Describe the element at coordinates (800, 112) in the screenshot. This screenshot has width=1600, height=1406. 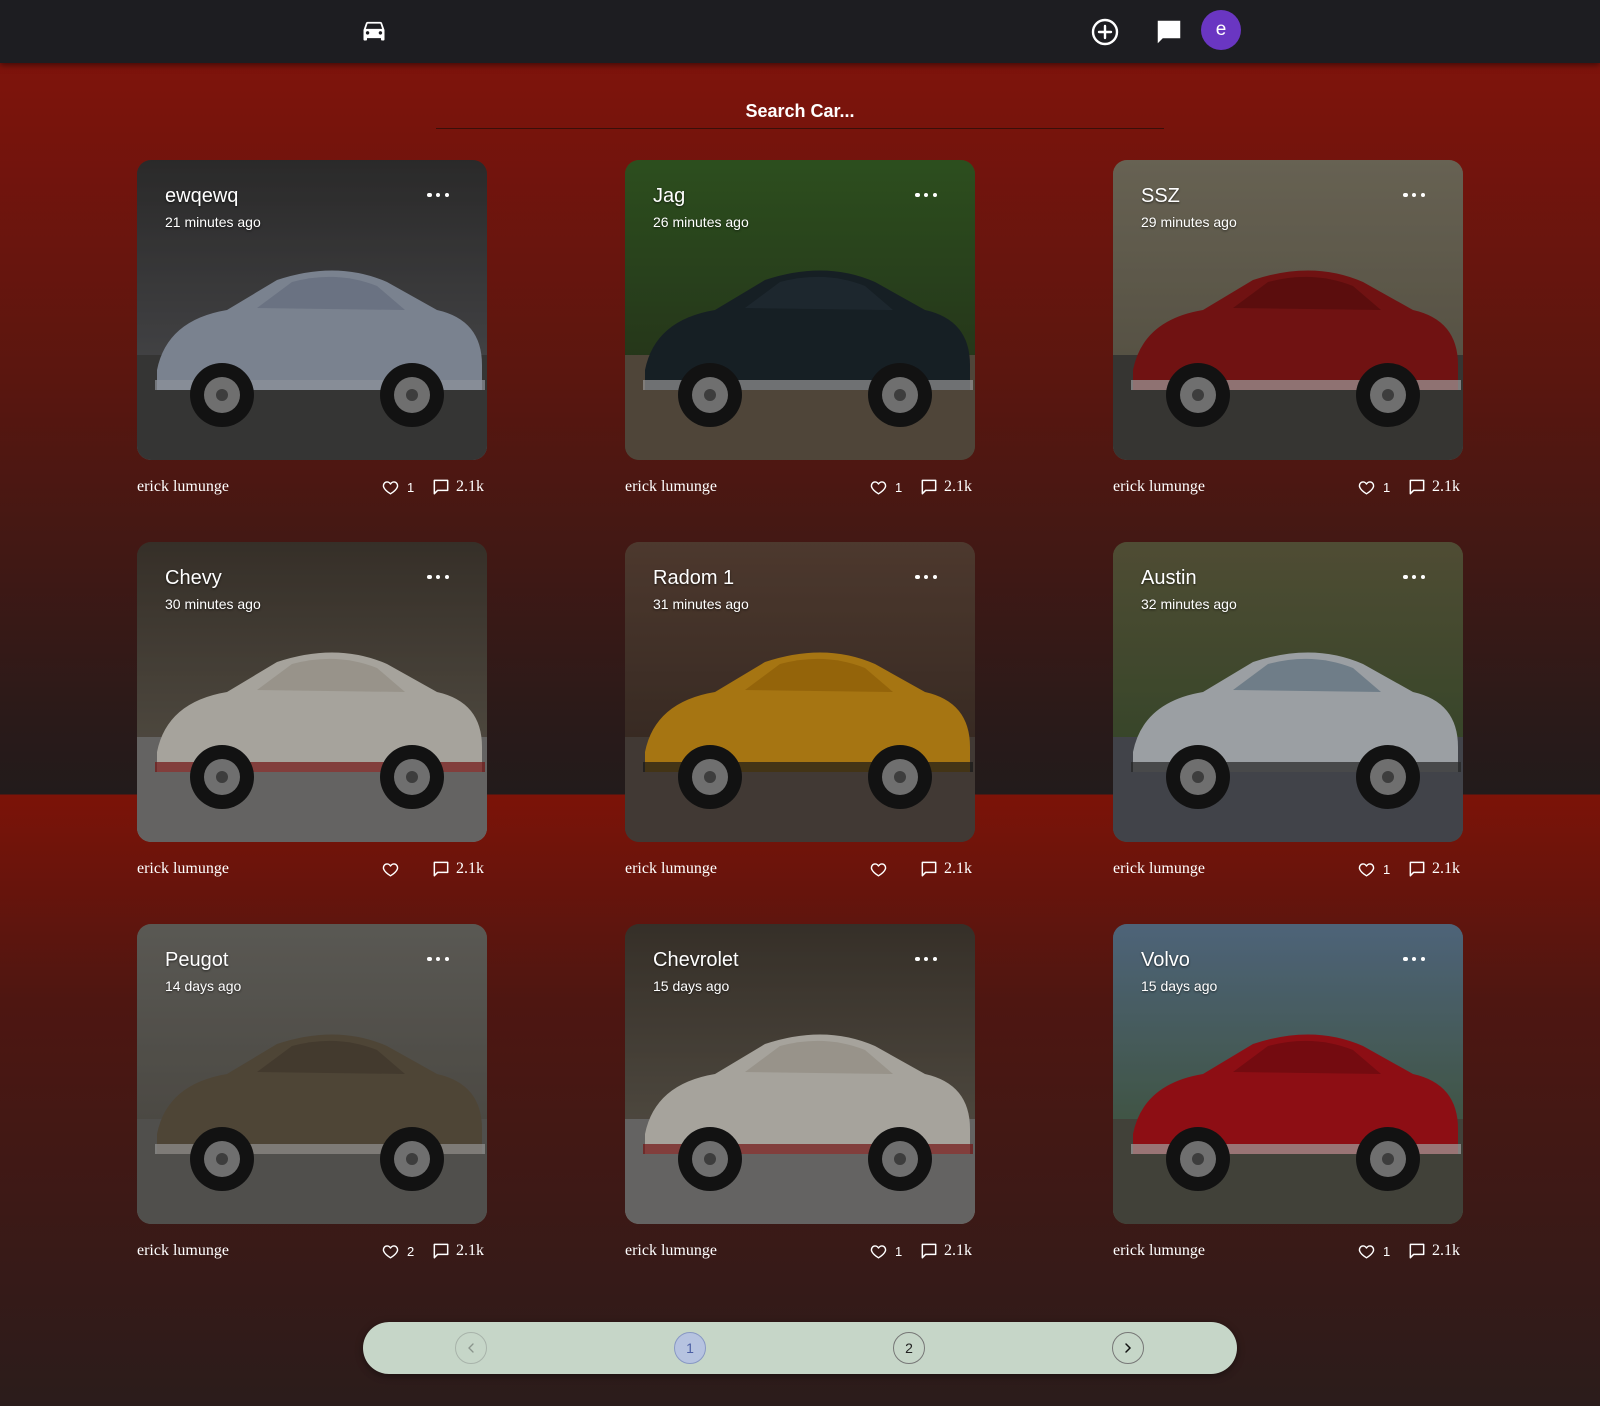
I see `search-input` at that location.